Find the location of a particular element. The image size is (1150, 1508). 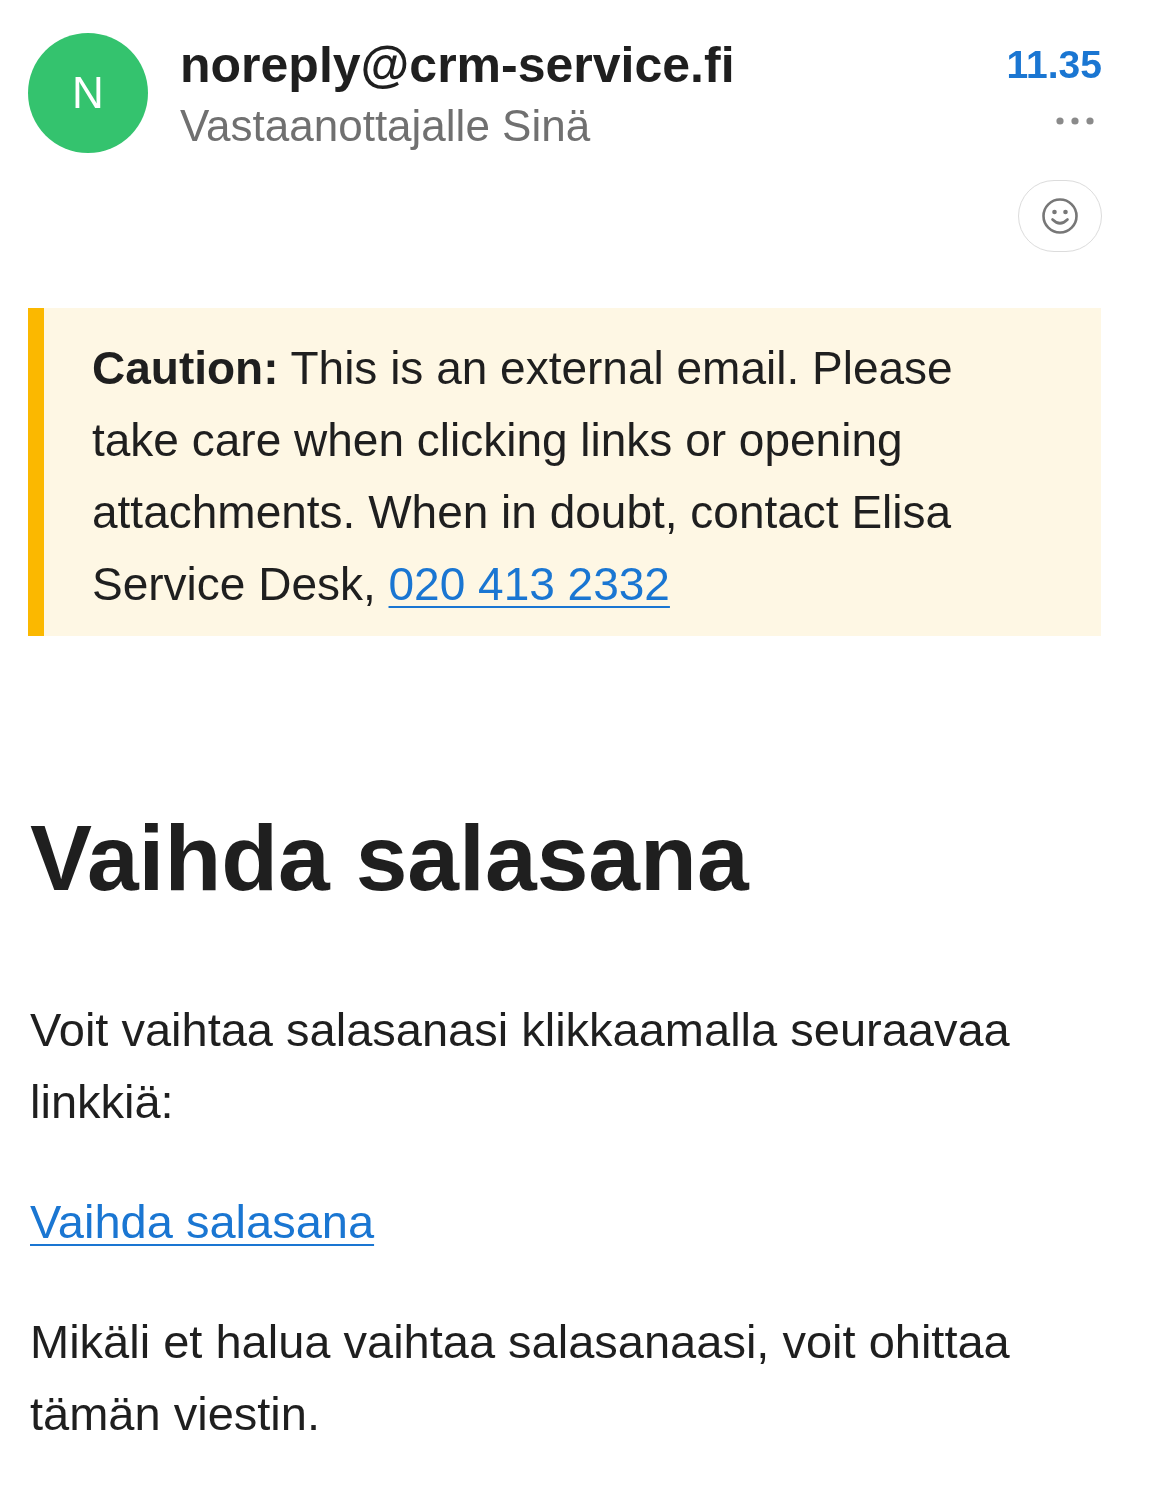

recipient-line: Vastaanottajalle Sinä is located at coordinates (386, 126).